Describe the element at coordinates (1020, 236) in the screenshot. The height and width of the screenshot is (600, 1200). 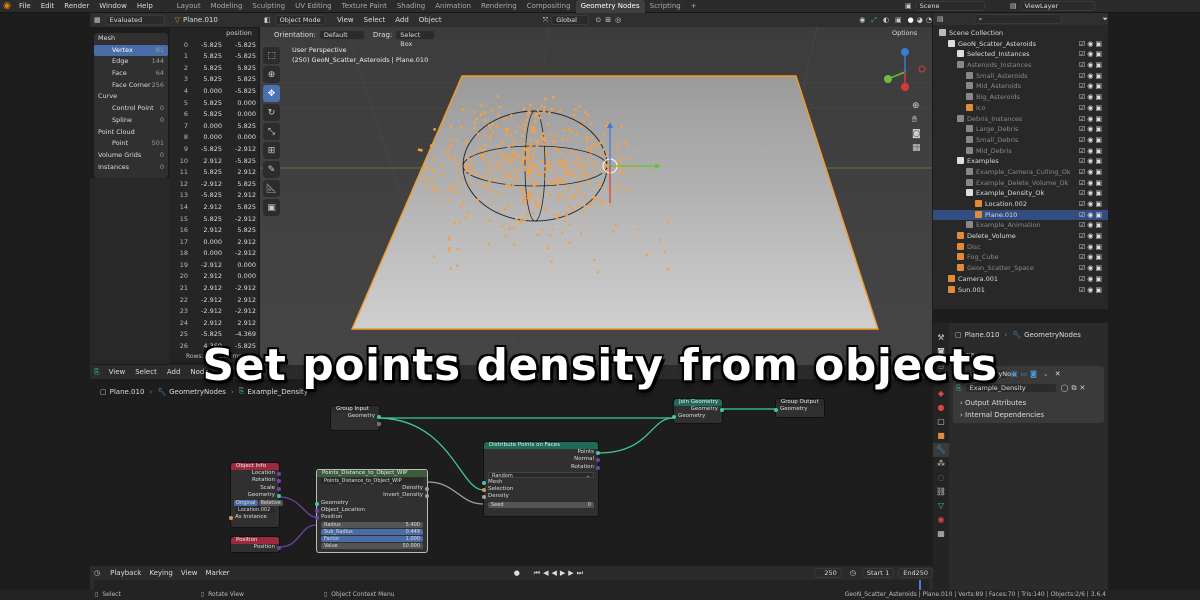
I see `outliner-item: Delete_Volume ☑◉▣` at that location.